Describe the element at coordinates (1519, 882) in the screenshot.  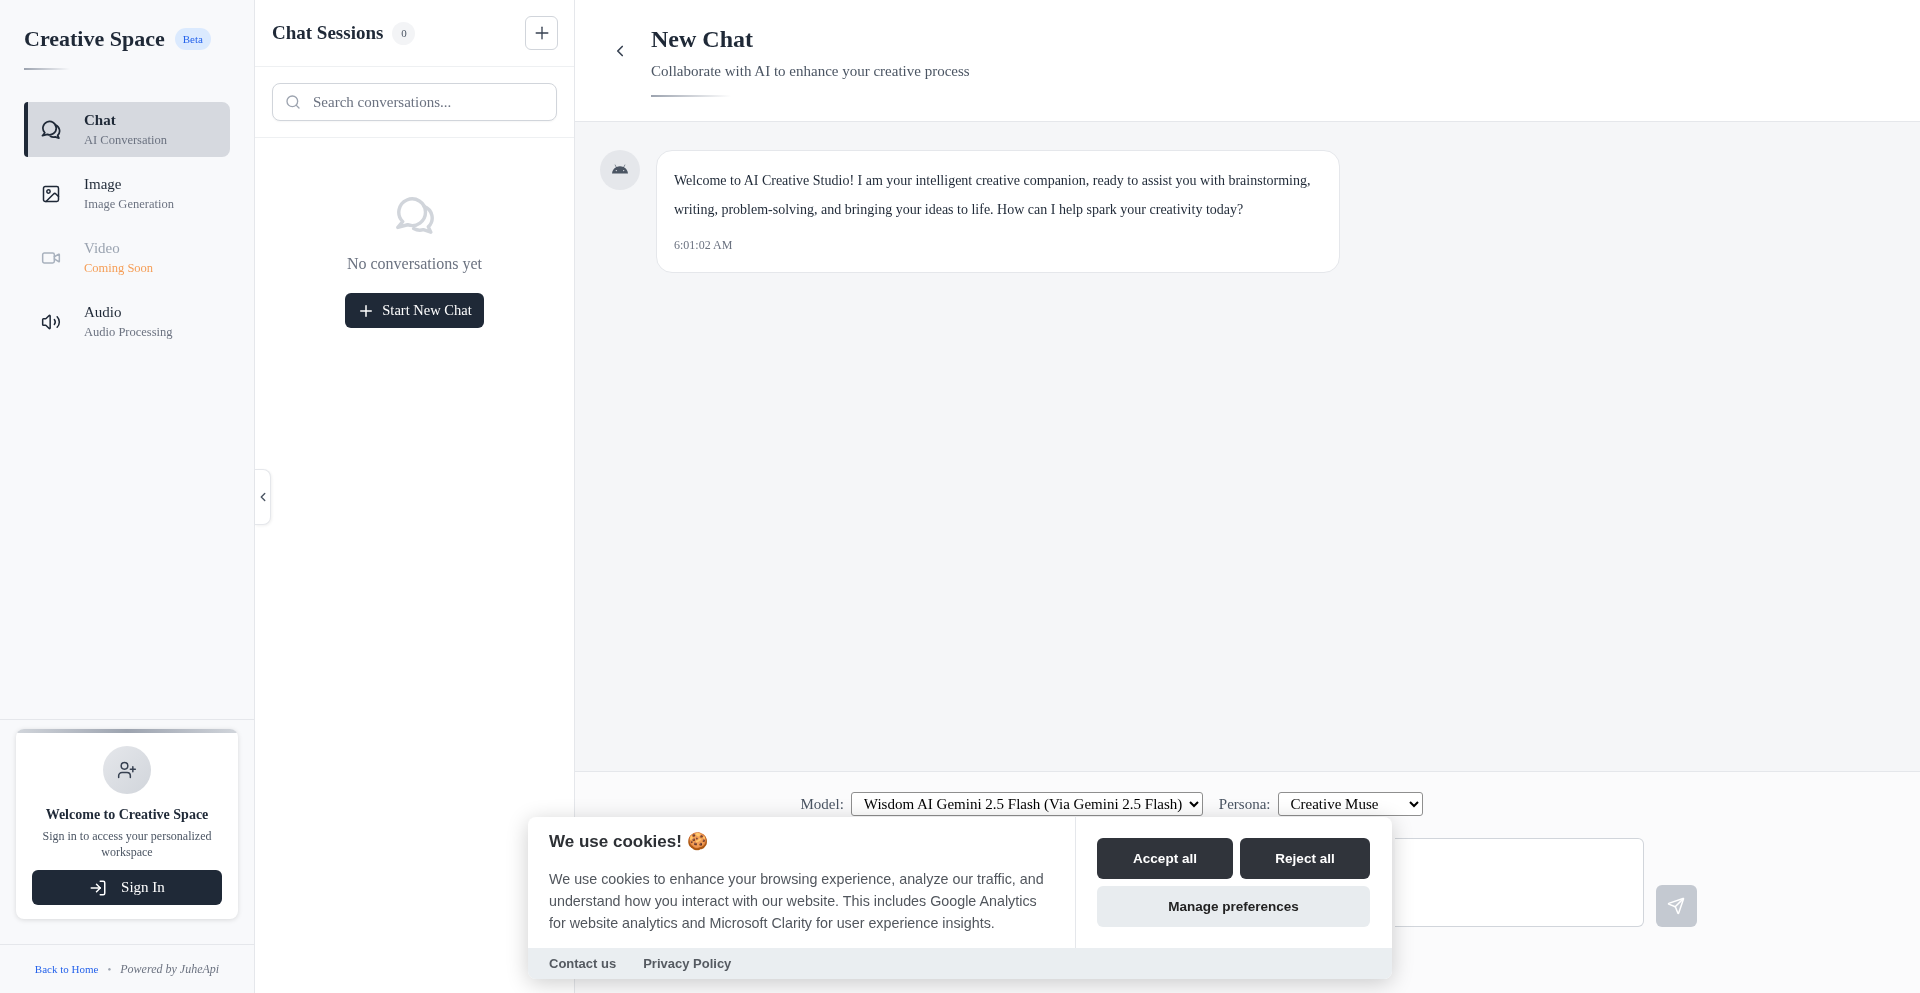
I see `message-input` at that location.